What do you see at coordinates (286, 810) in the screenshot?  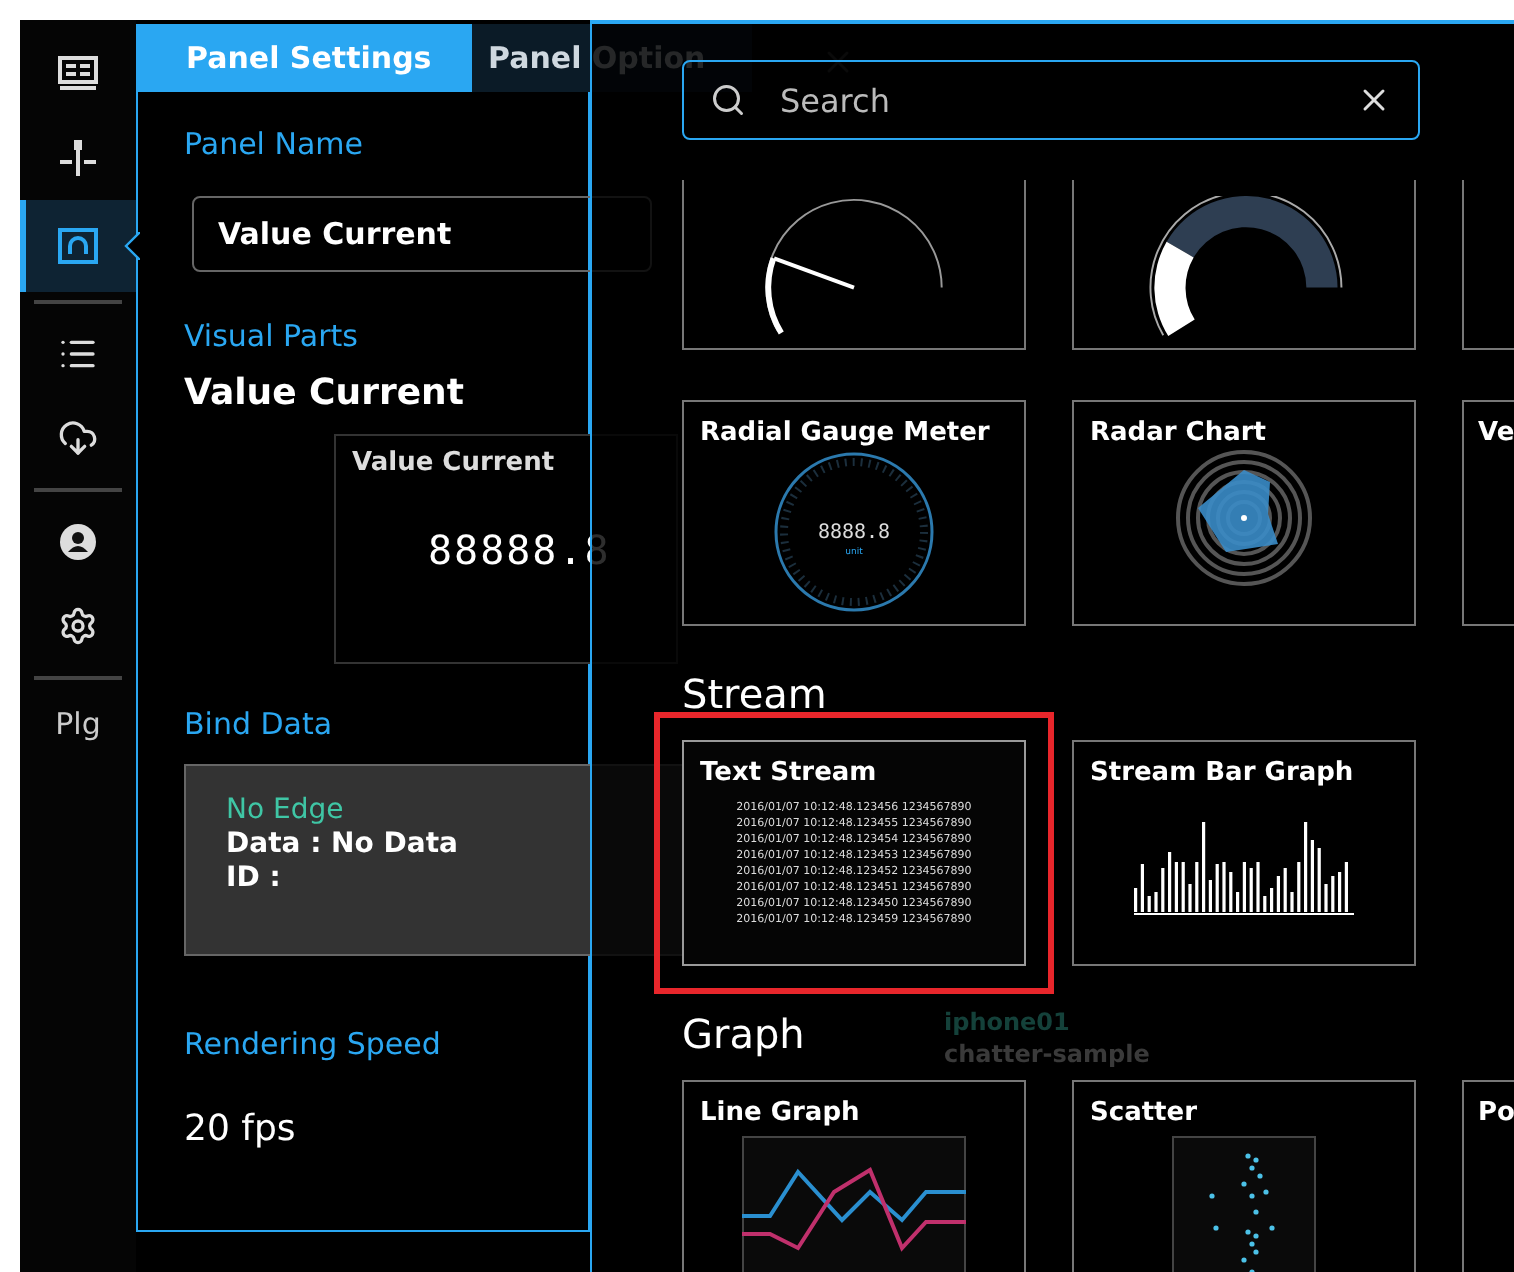 I see `edge-status: No Edge` at bounding box center [286, 810].